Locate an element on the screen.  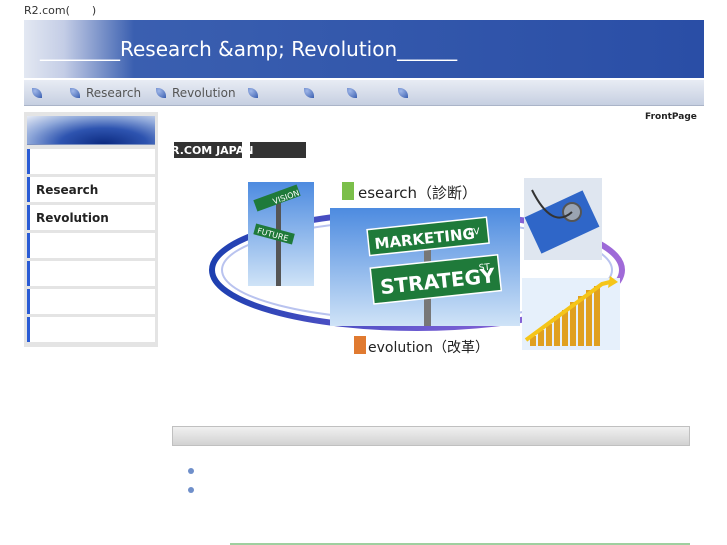
sign-av: AV is located at coordinates (474, 232).